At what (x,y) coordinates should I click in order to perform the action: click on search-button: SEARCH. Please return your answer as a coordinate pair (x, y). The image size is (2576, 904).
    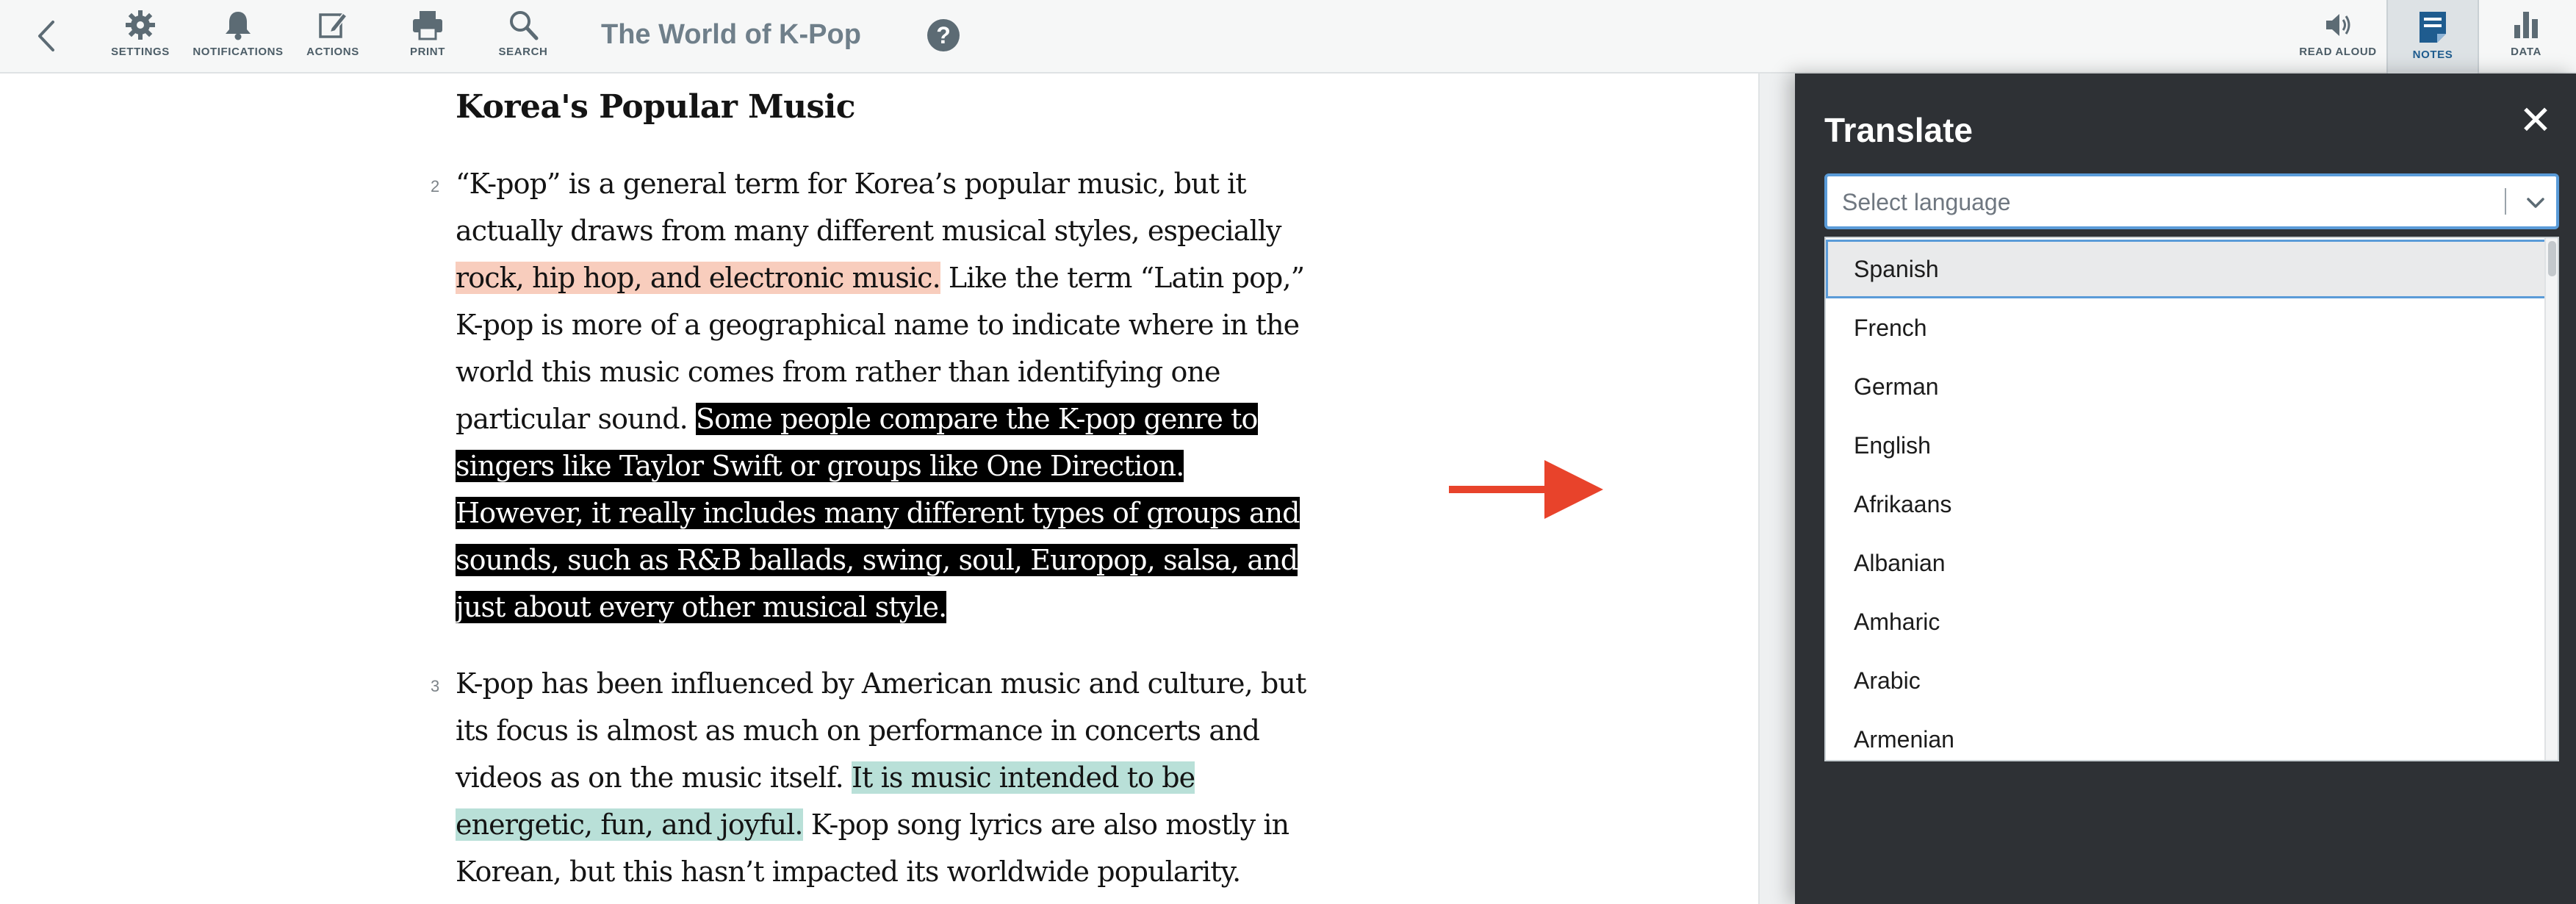
    Looking at the image, I should click on (523, 37).